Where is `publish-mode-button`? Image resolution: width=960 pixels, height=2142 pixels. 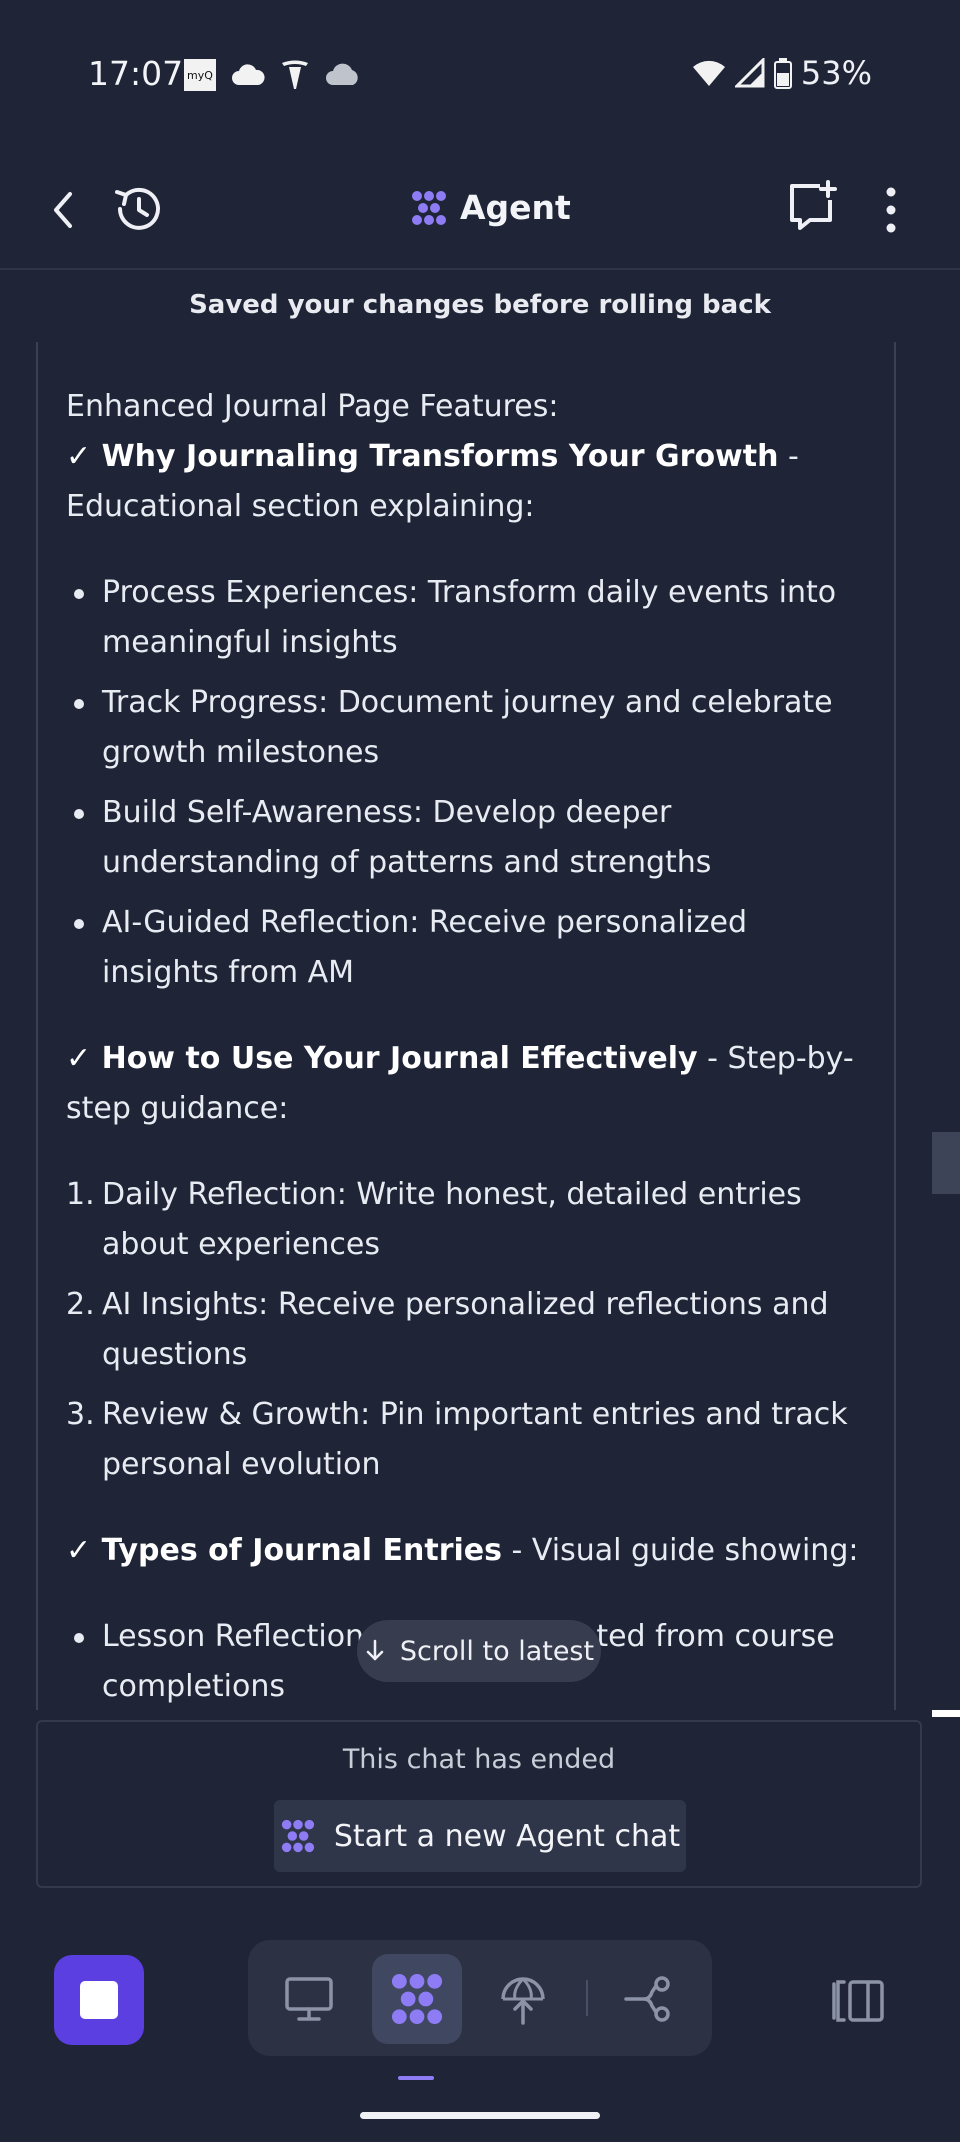
publish-mode-button is located at coordinates (523, 1999).